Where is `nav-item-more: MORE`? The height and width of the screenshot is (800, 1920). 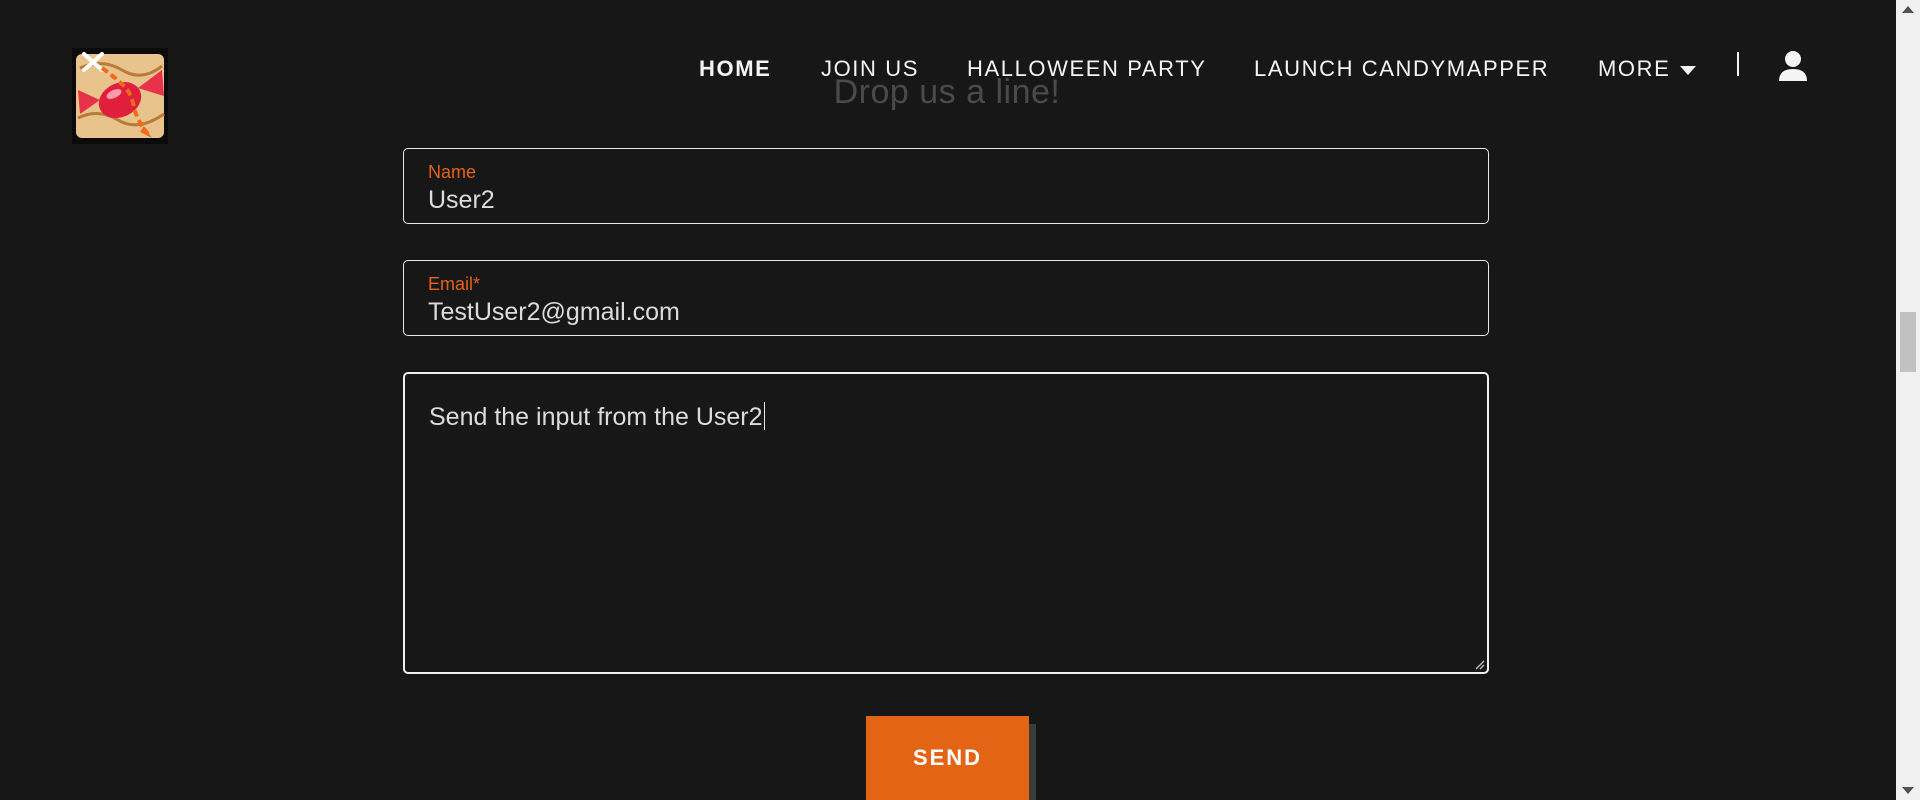 nav-item-more: MORE is located at coordinates (1647, 69).